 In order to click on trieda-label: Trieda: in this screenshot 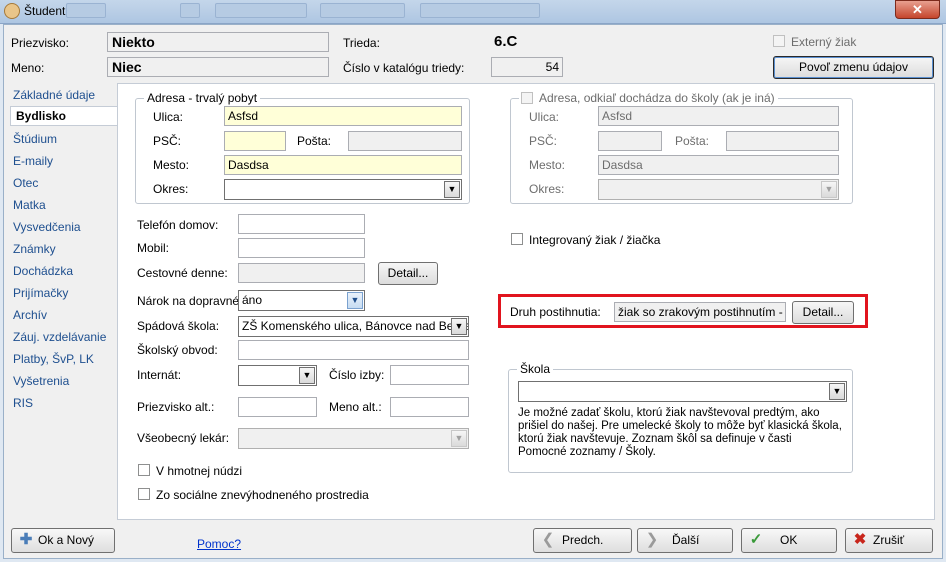, I will do `click(361, 43)`.